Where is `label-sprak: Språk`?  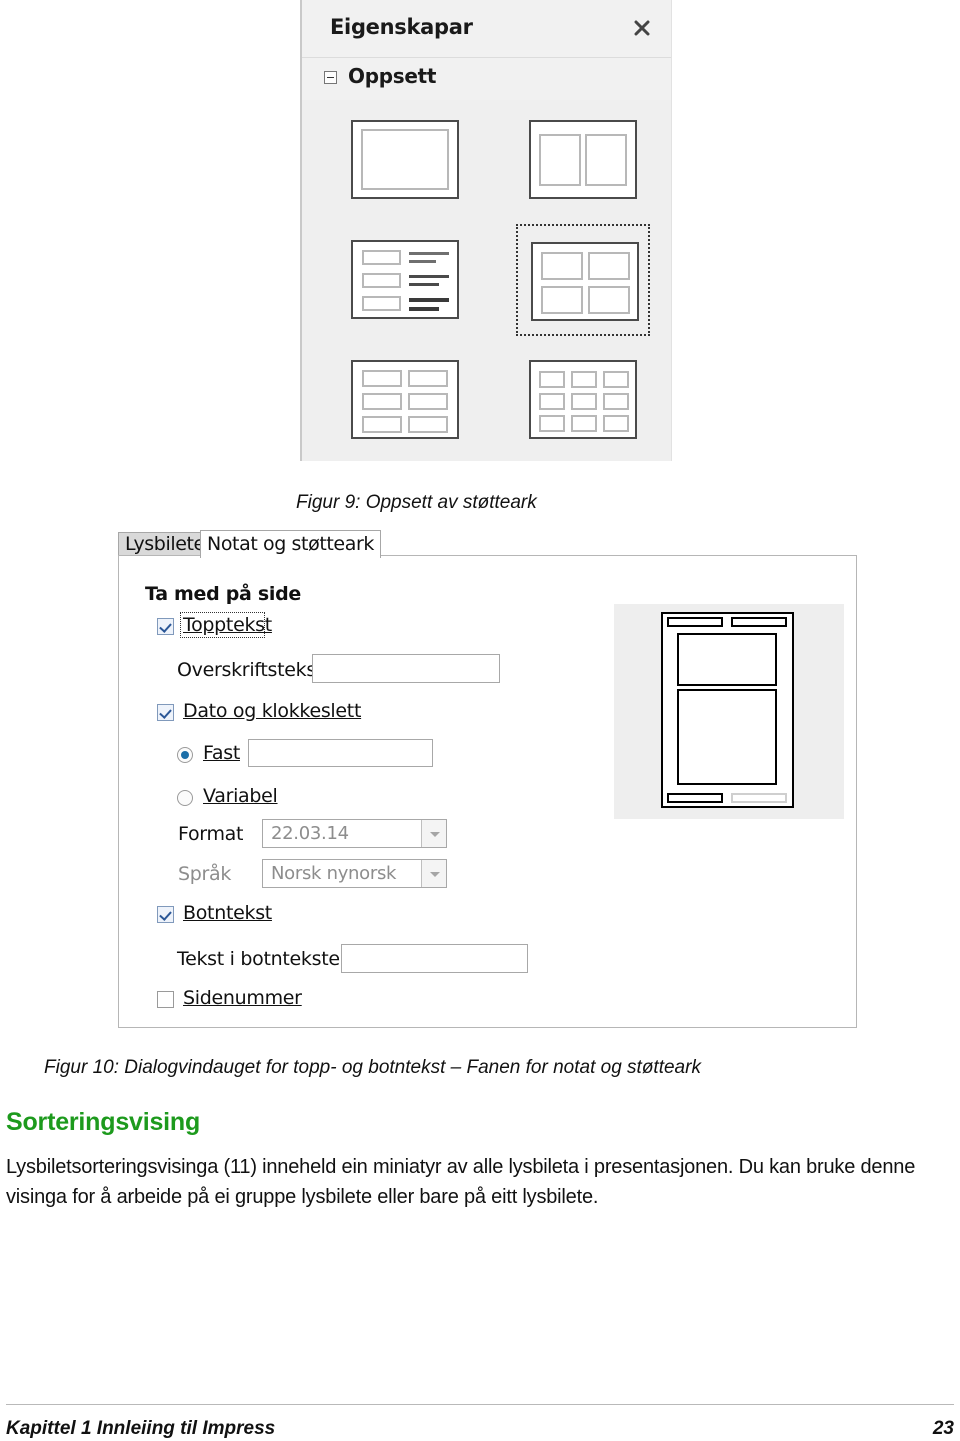 label-sprak: Språk is located at coordinates (205, 874).